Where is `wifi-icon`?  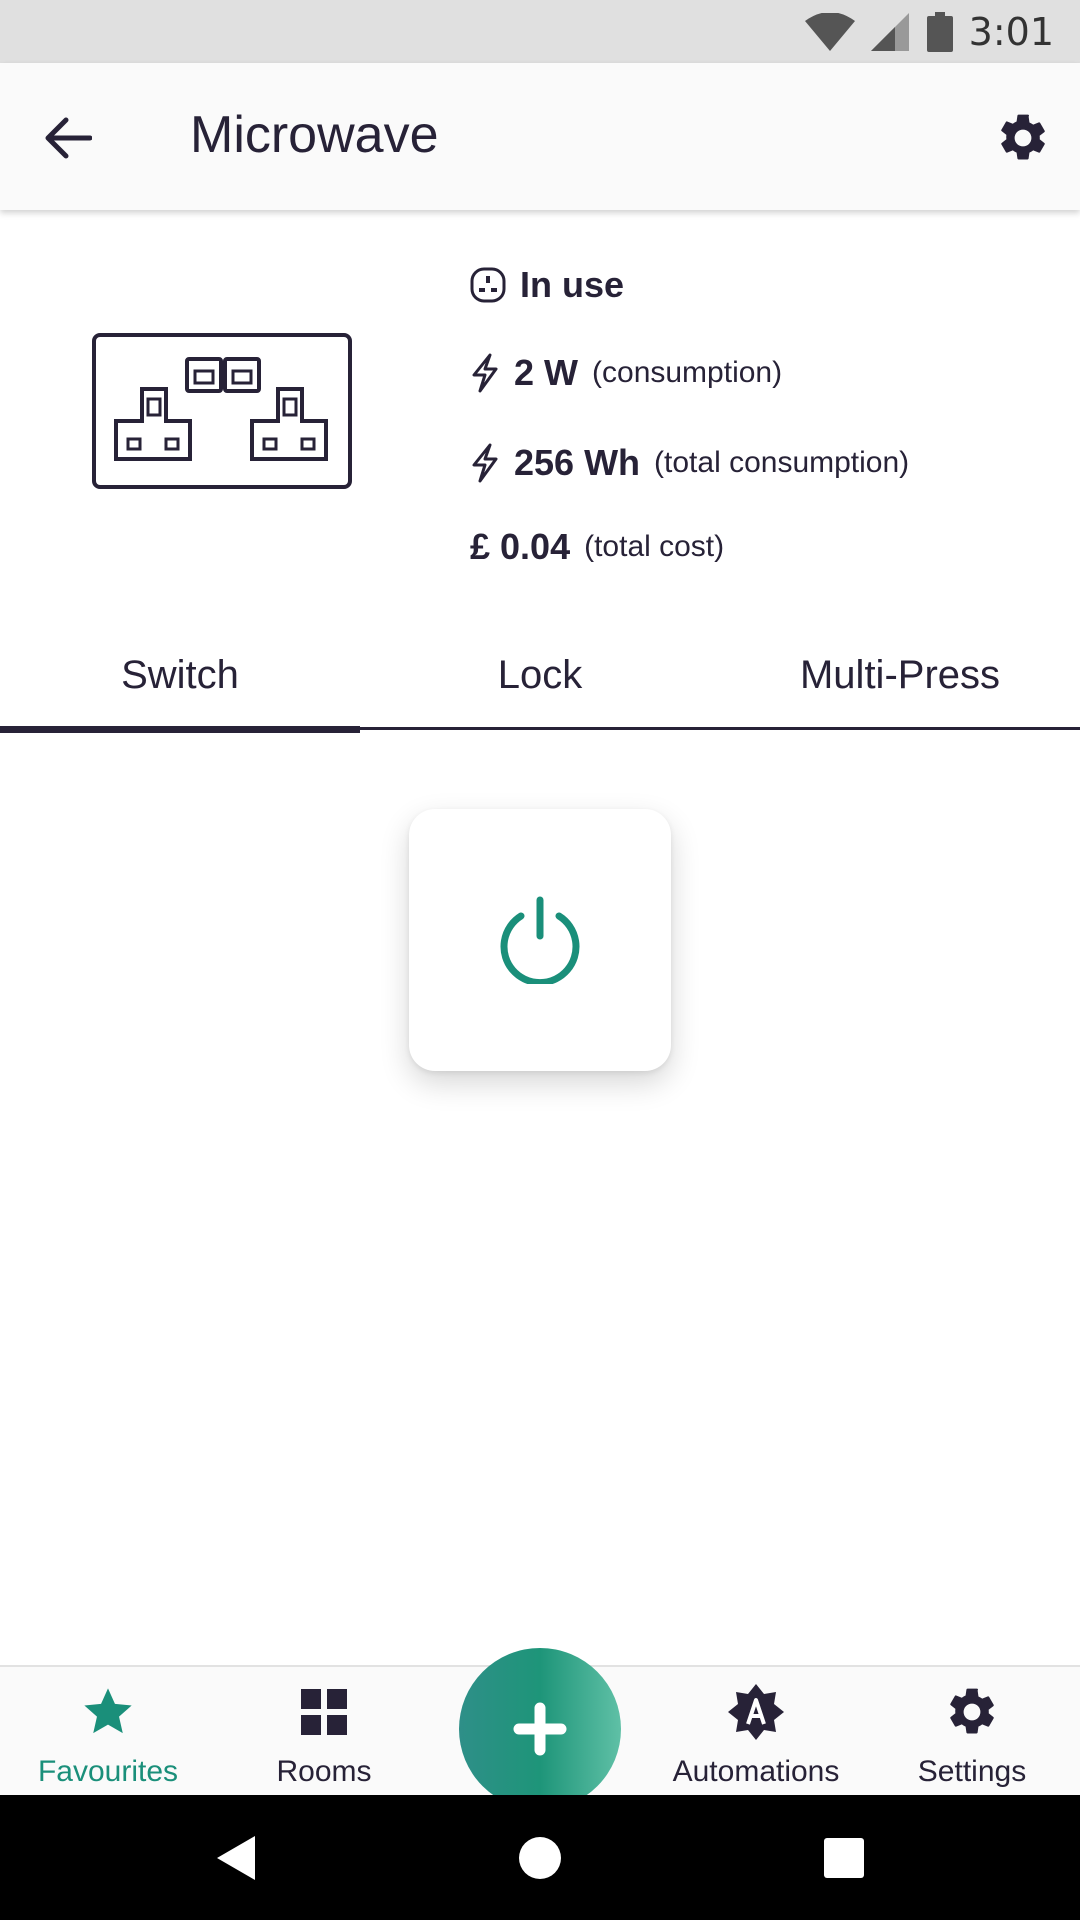
wifi-icon is located at coordinates (829, 31).